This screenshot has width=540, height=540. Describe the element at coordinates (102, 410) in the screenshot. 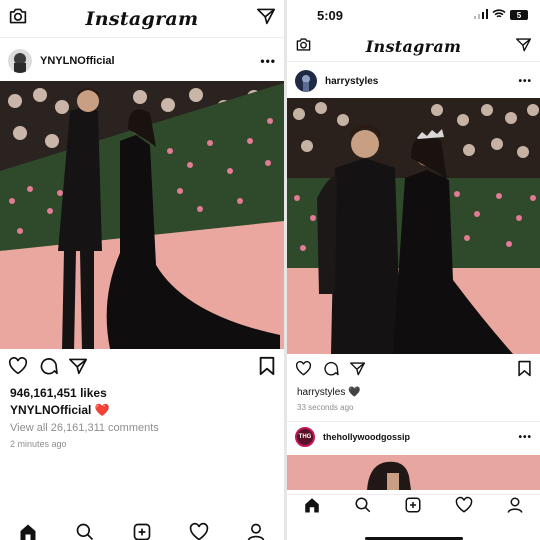

I see `caption-emoji: ❤️` at that location.